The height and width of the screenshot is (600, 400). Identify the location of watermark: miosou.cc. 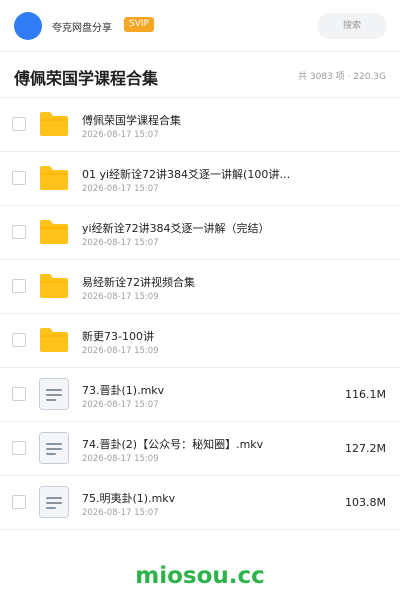
(200, 576).